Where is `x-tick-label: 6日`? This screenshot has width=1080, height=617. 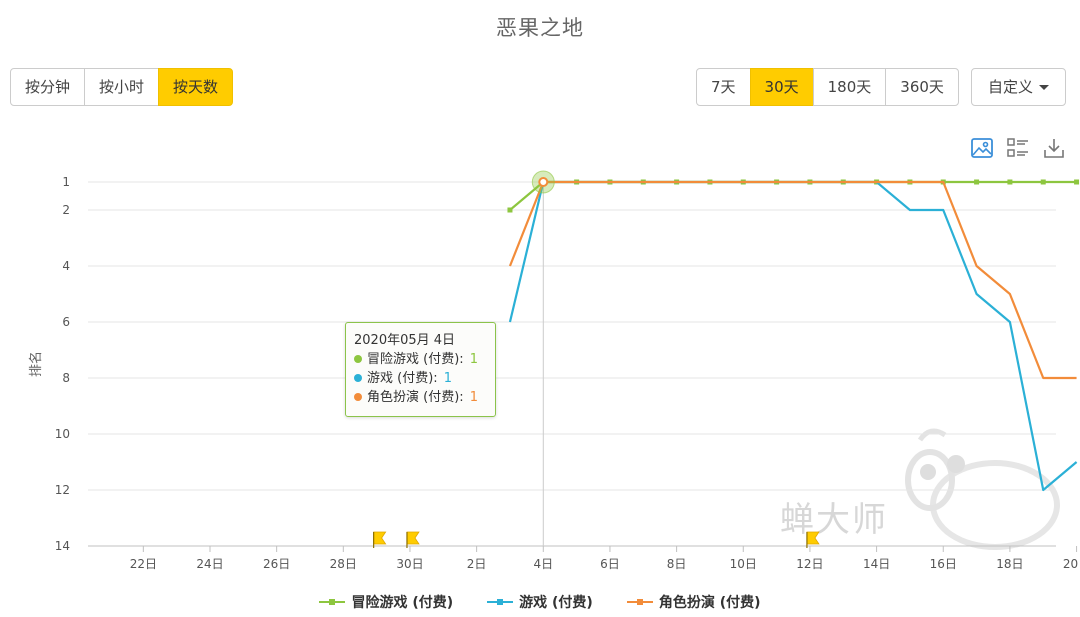
x-tick-label: 6日 is located at coordinates (610, 564).